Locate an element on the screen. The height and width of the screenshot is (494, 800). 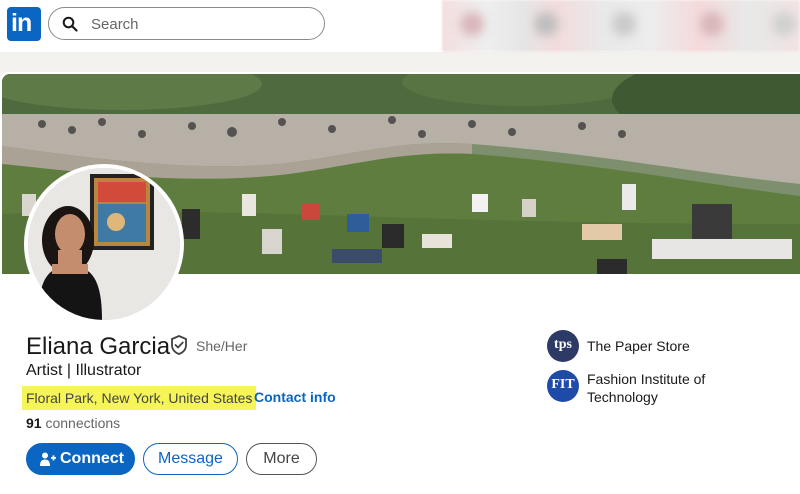
blurred-nav-icons is located at coordinates (621, 26).